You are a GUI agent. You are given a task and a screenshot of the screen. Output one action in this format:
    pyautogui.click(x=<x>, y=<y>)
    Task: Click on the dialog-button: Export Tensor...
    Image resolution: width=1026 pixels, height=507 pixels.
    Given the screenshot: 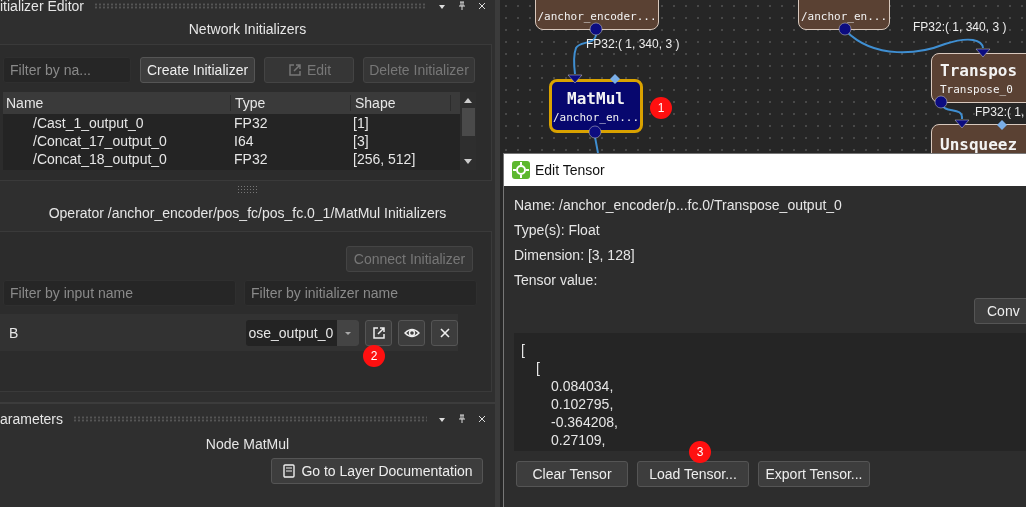 What is the action you would take?
    pyautogui.click(x=814, y=474)
    